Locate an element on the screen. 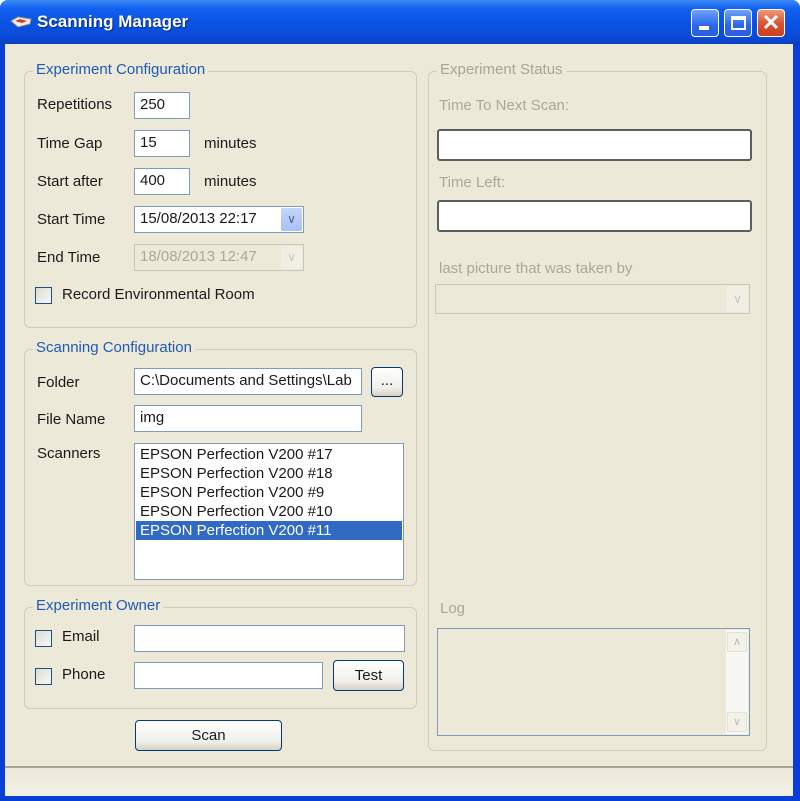  repetitions-input: 250 is located at coordinates (162, 105).